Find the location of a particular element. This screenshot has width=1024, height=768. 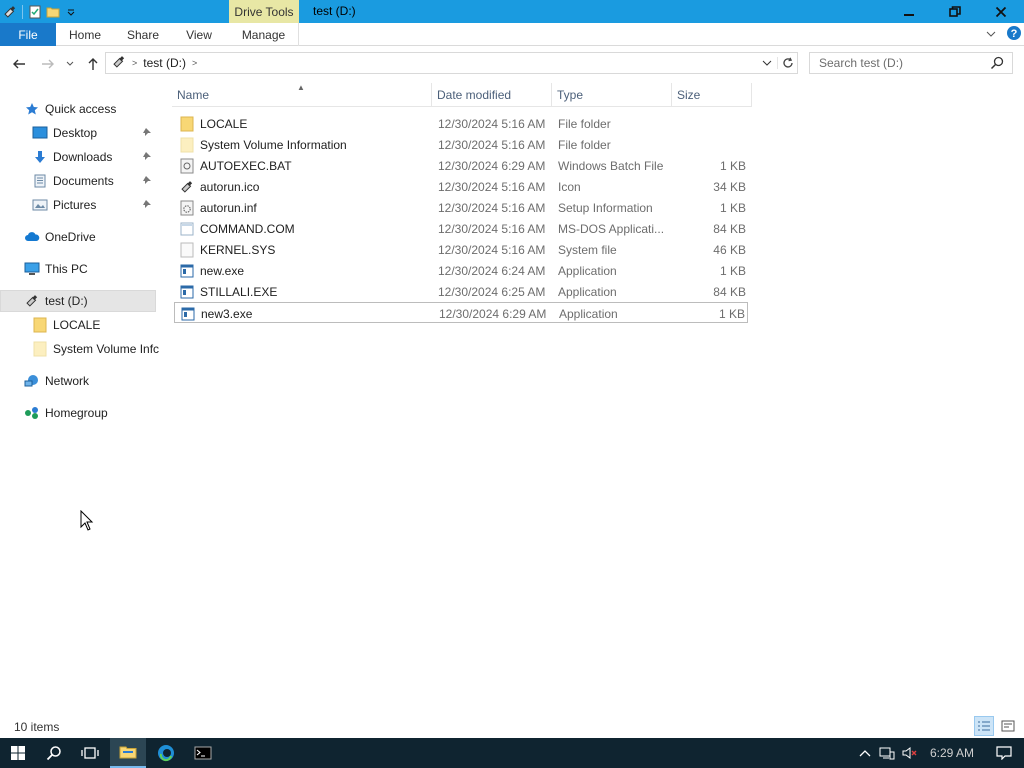

taskbar-clock: 6:29 AM is located at coordinates (952, 753).